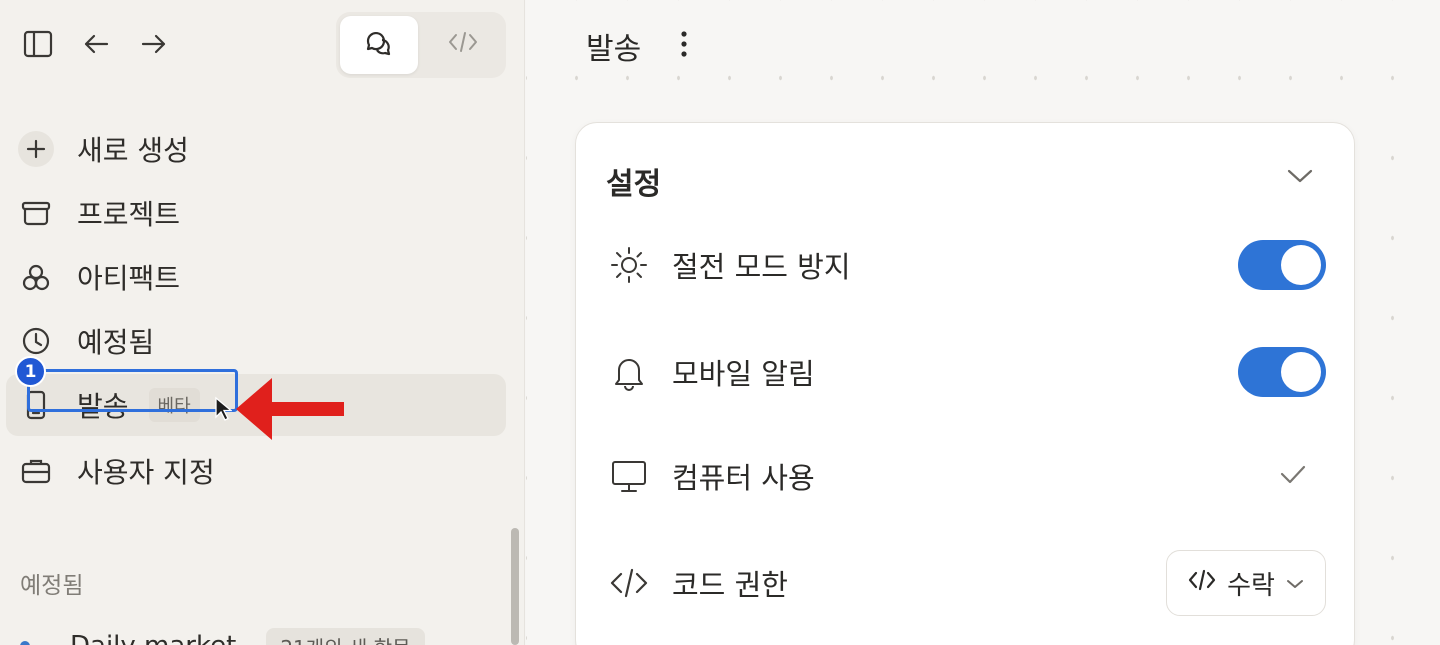 The image size is (1440, 645). I want to click on sidebar-toggle-icon, so click(38, 44).